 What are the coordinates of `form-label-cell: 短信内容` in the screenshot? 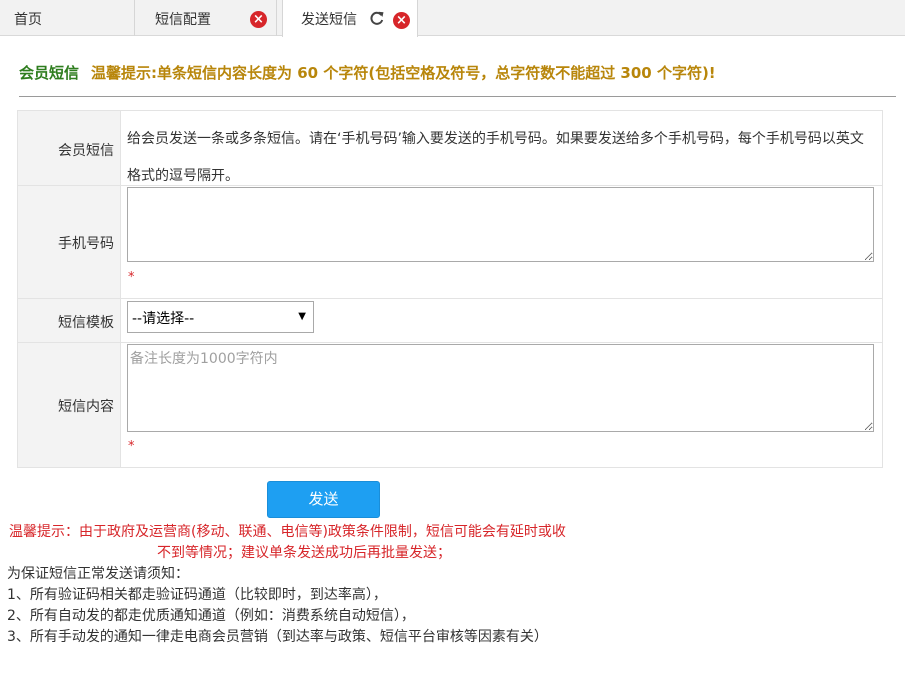 It's located at (69, 405).